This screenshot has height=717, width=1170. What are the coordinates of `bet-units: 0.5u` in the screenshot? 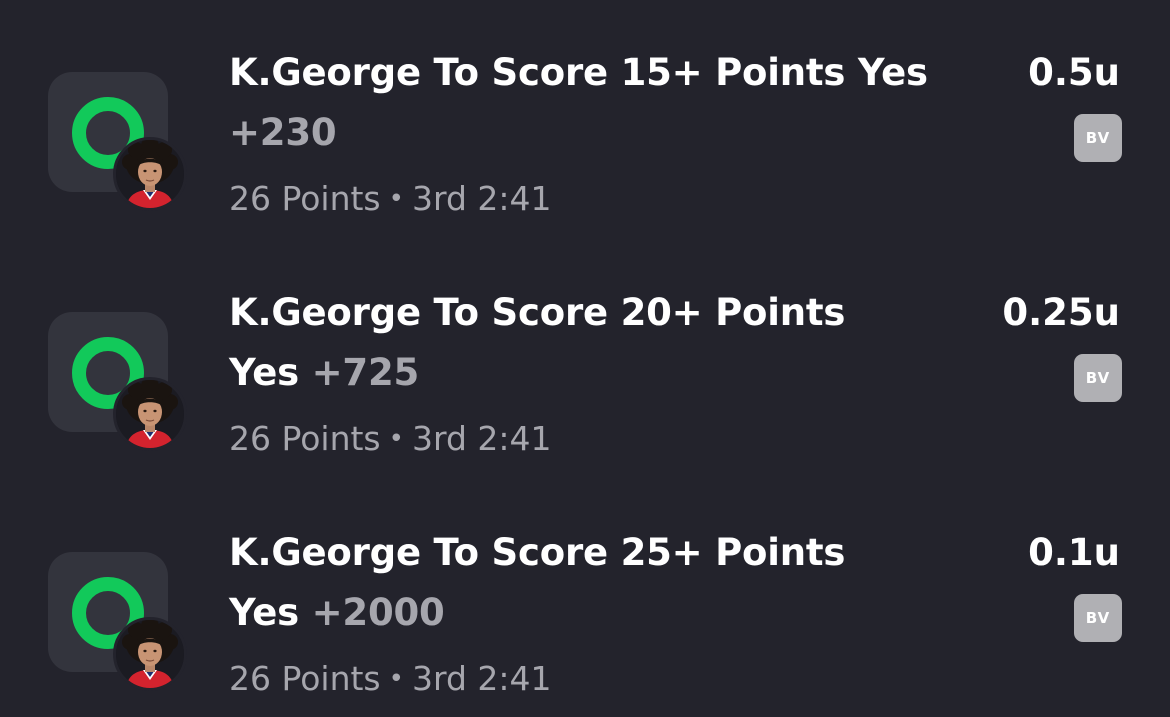 It's located at (1074, 72).